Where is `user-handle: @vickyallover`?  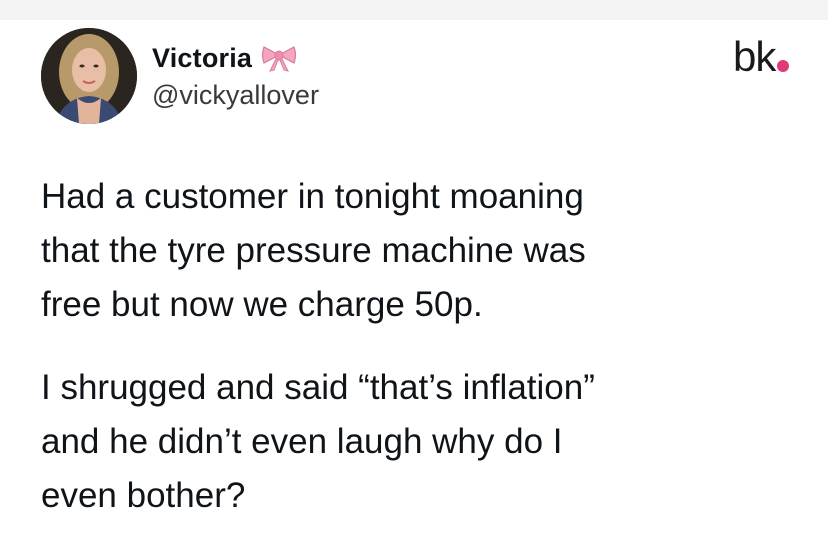
user-handle: @vickyallover is located at coordinates (235, 95).